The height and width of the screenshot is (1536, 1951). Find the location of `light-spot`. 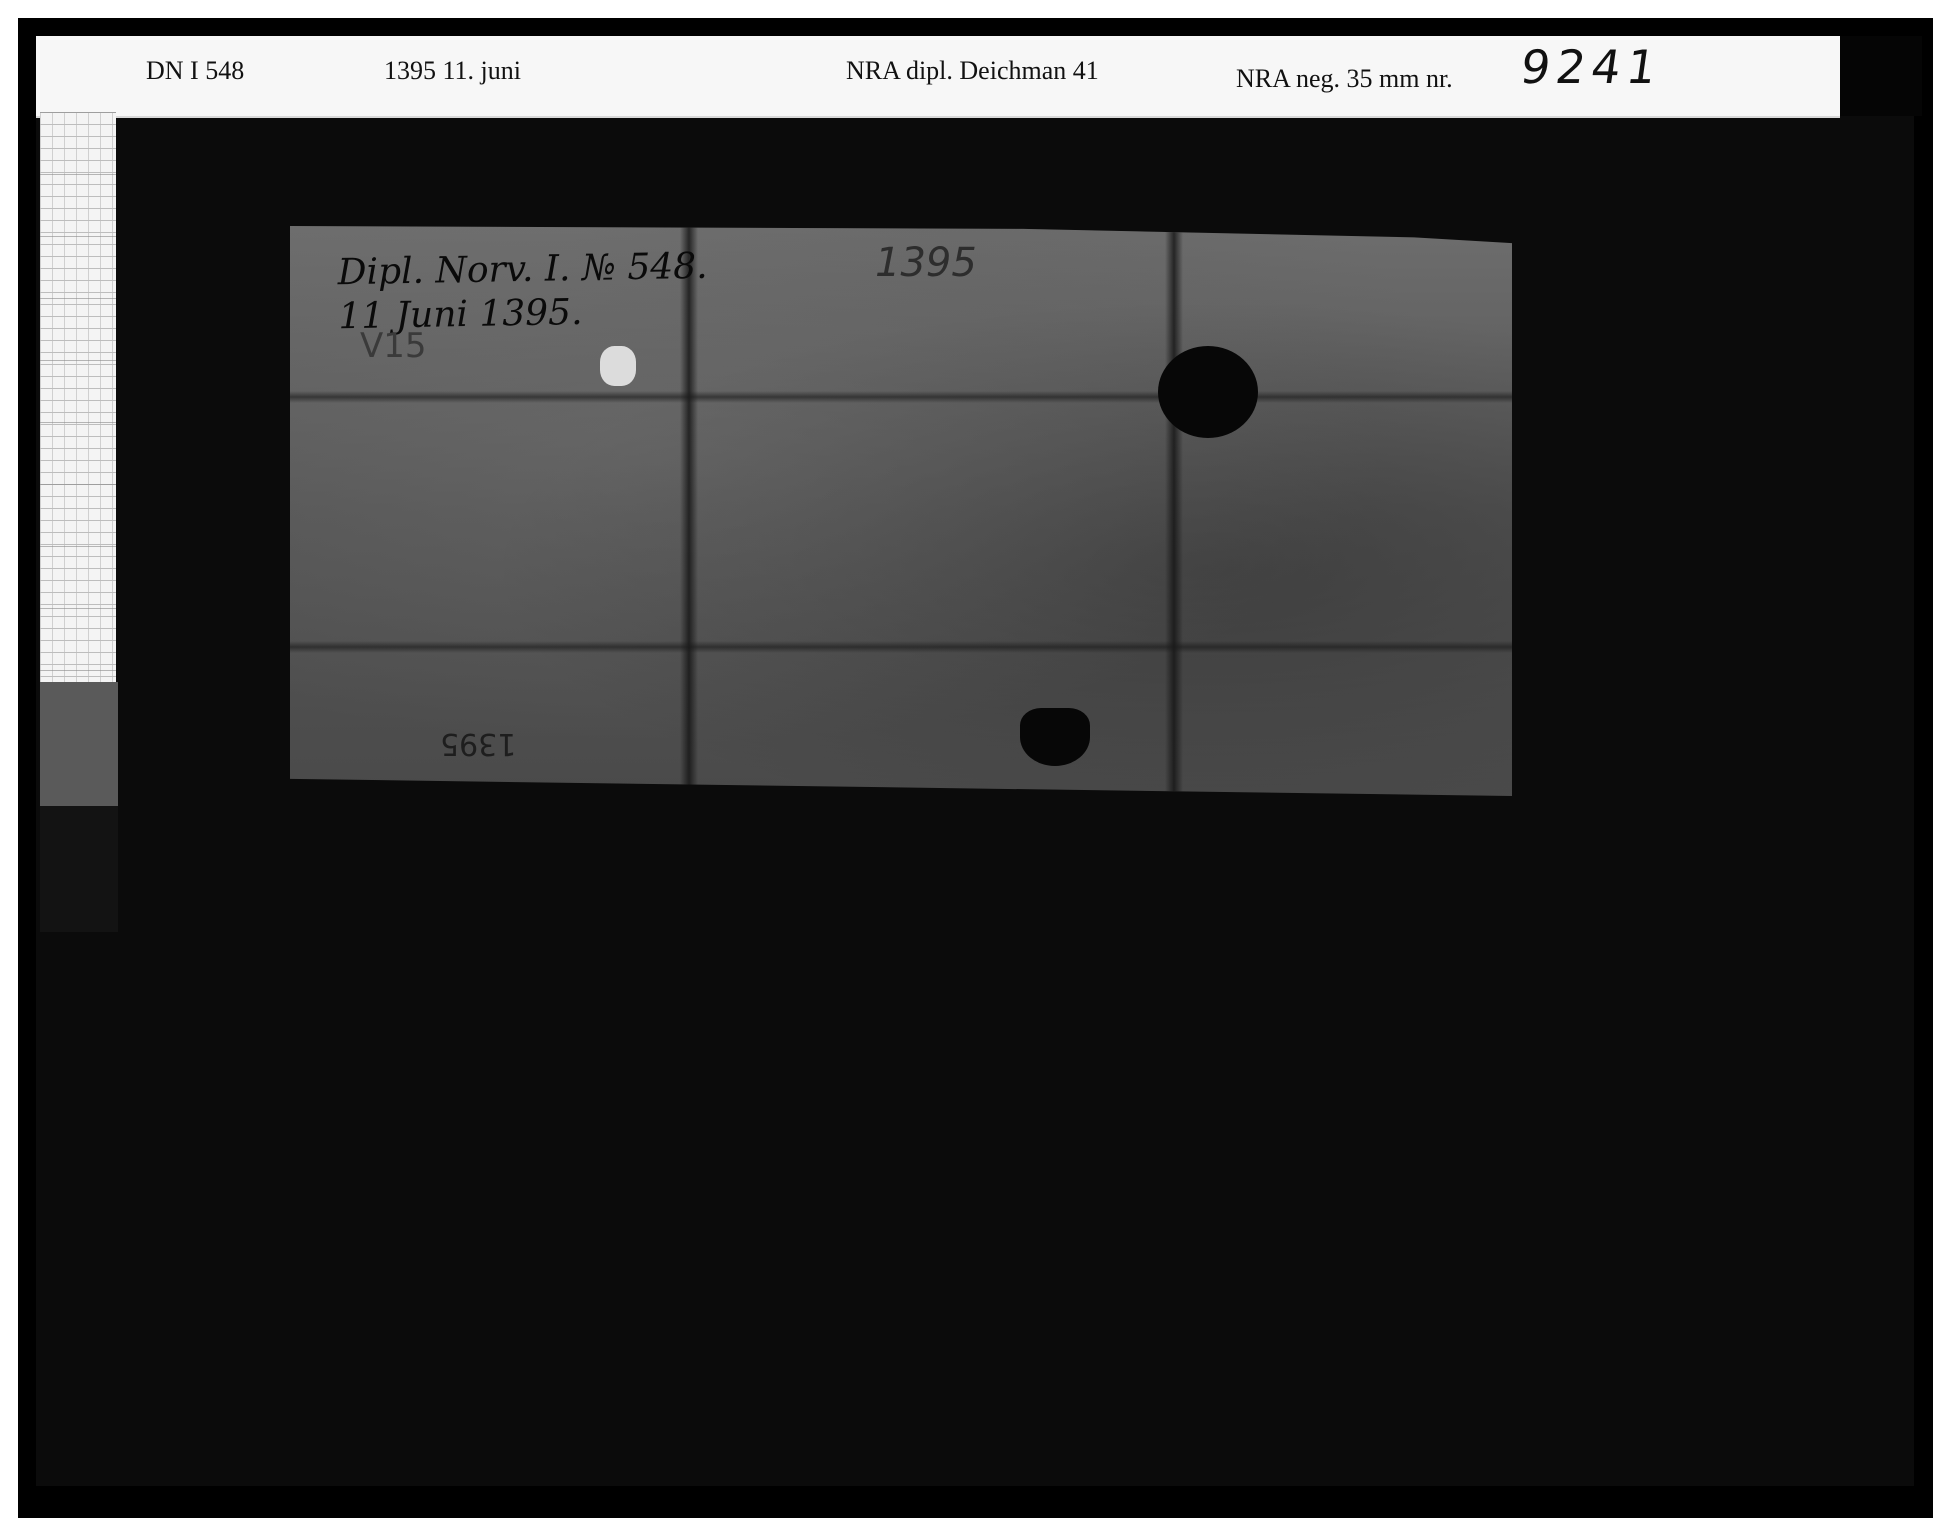

light-spot is located at coordinates (618, 366).